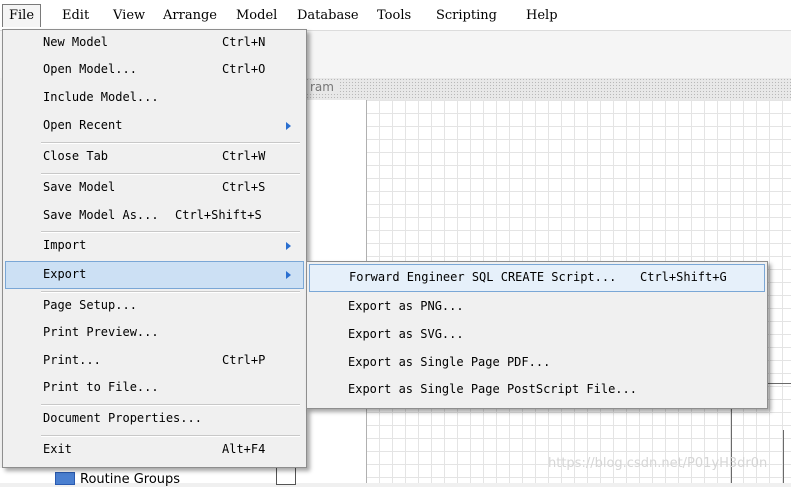 The image size is (791, 487). I want to click on menu-item-shortcut: Ctrl+Shift+G, so click(683, 277).